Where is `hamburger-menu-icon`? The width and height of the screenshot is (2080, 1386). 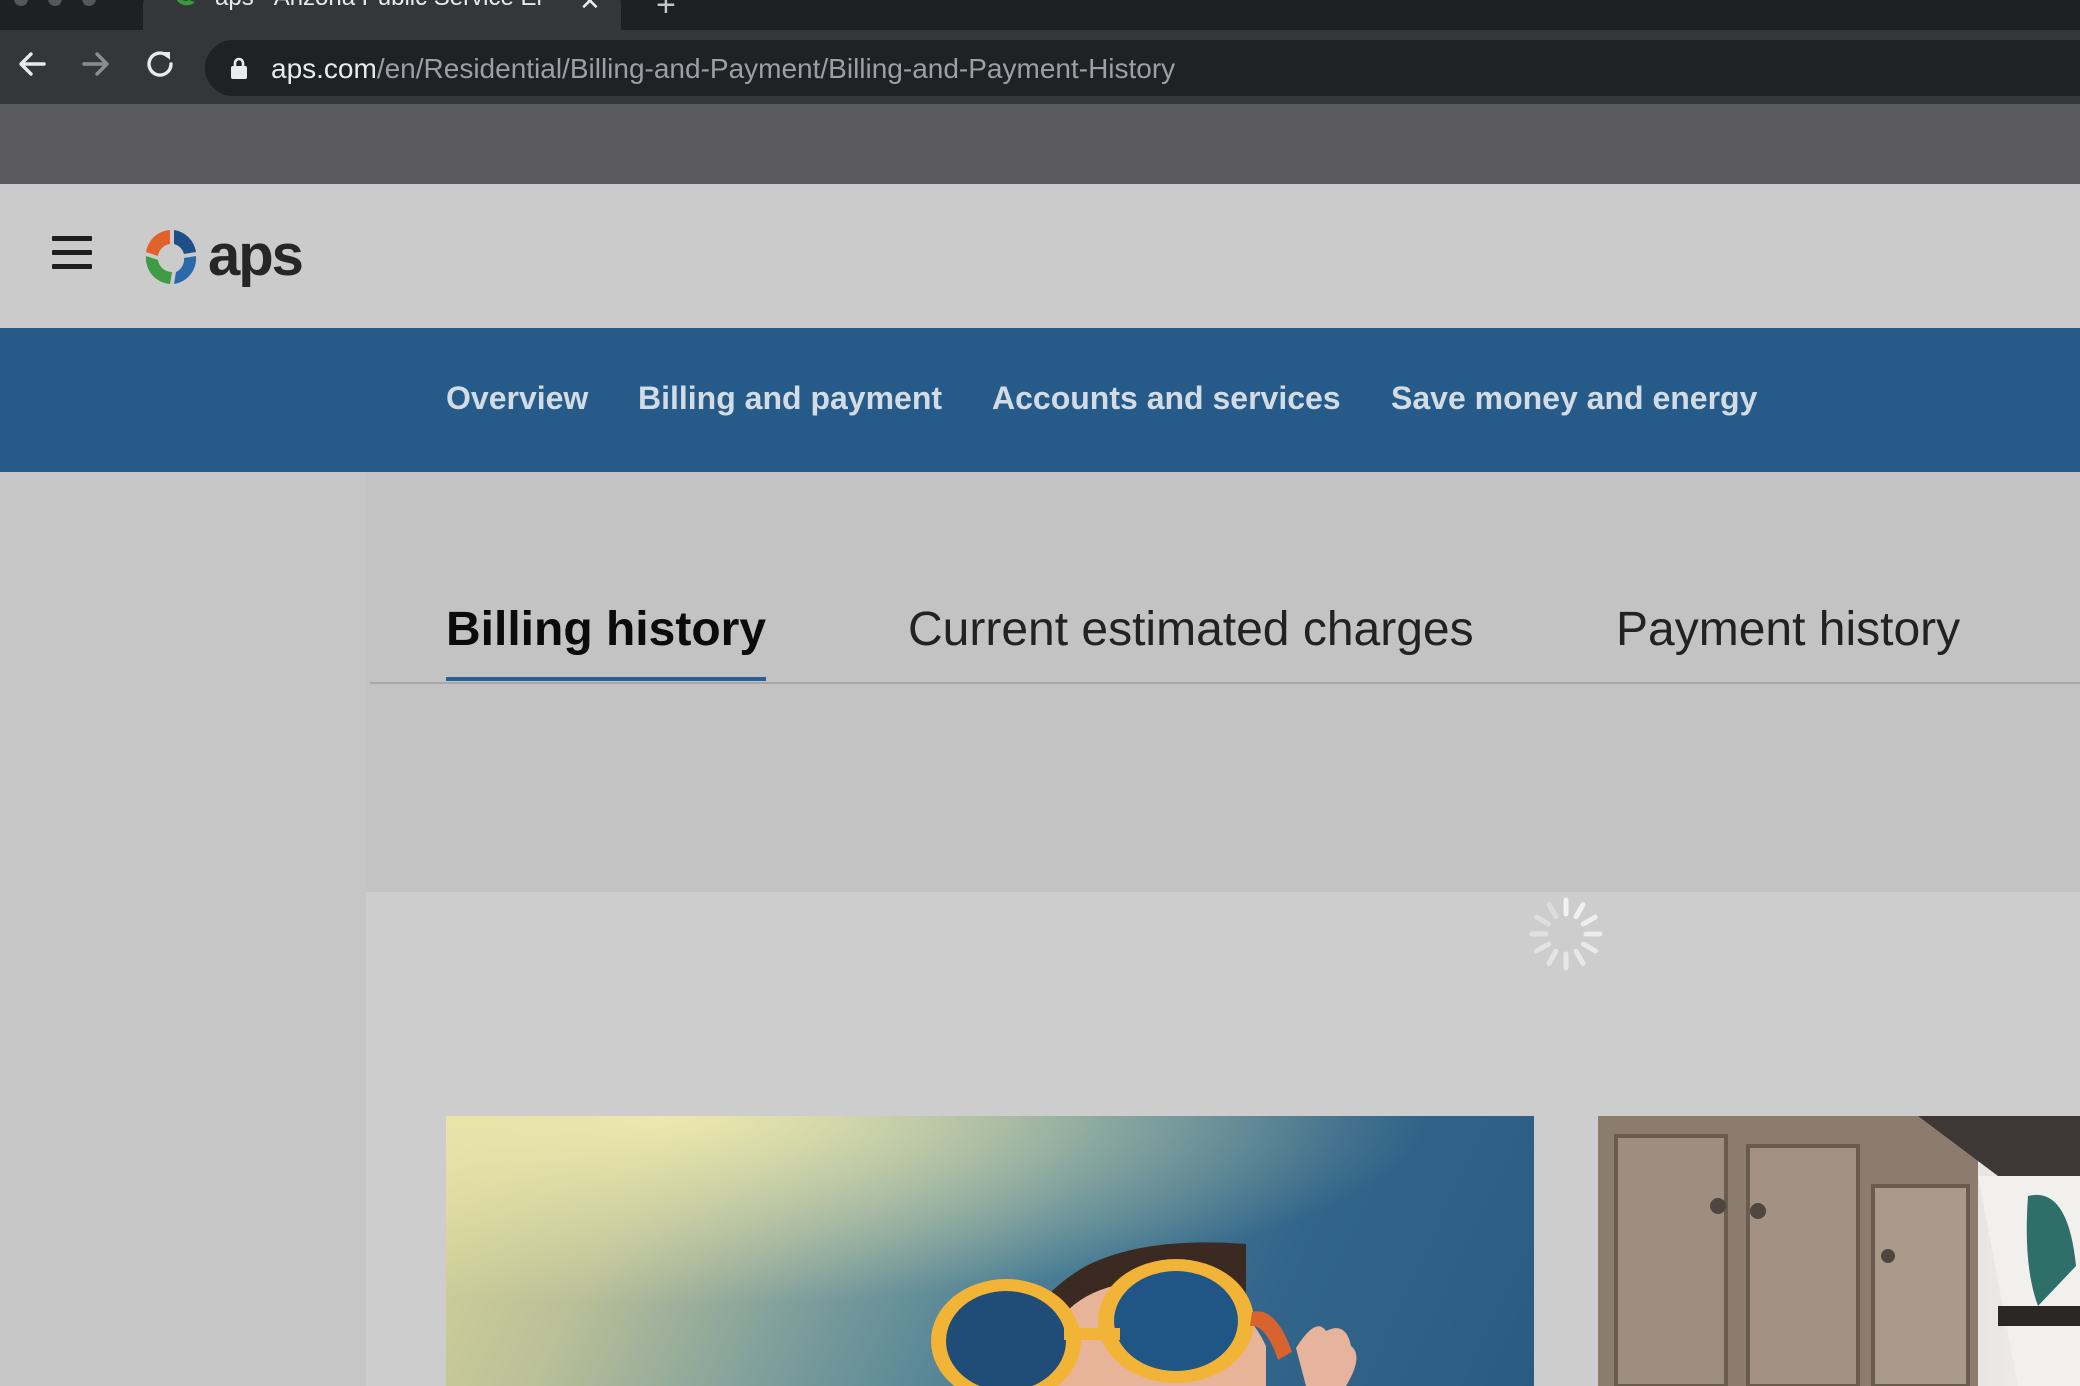 hamburger-menu-icon is located at coordinates (72, 253).